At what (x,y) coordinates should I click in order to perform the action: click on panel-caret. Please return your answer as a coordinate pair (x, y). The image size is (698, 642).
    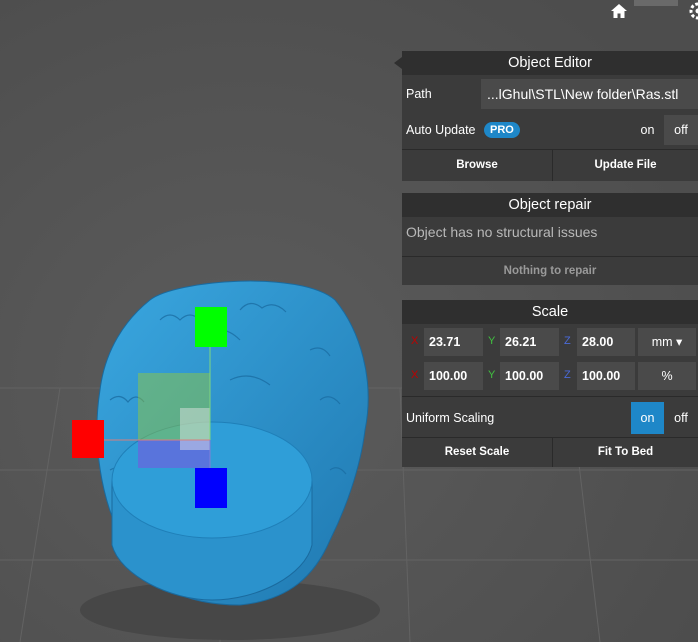
    Looking at the image, I should click on (398, 63).